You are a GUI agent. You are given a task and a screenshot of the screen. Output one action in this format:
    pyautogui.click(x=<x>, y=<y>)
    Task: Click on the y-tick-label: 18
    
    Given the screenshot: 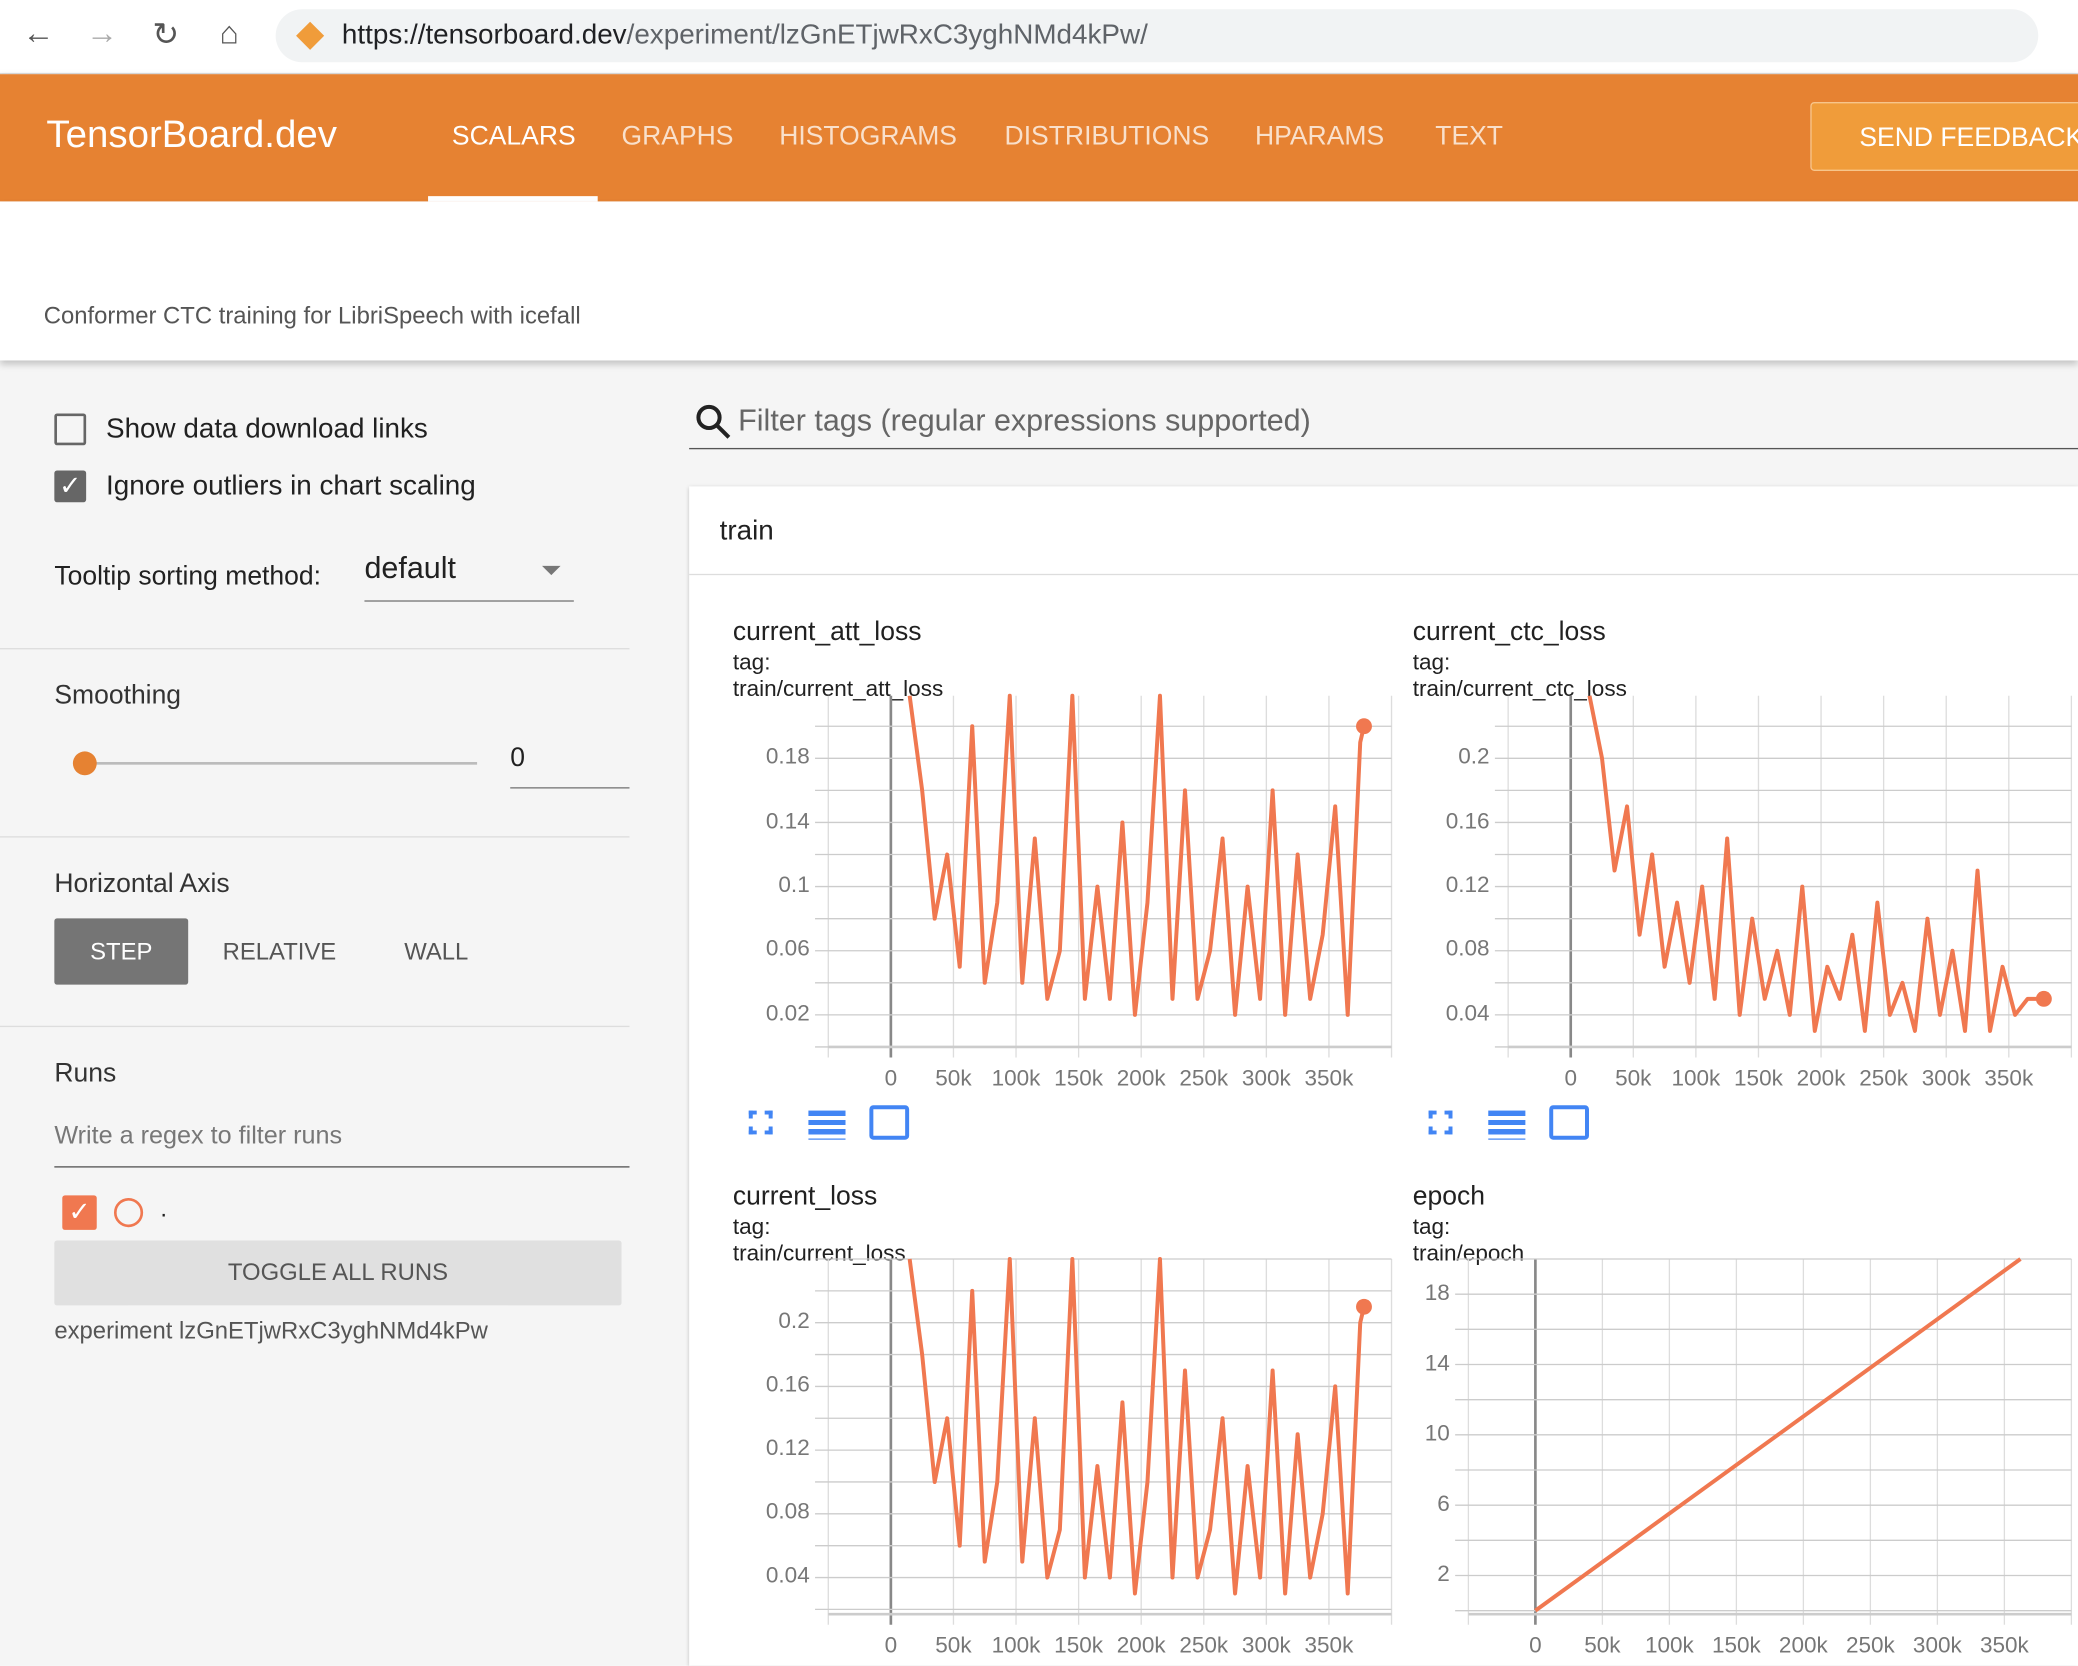 What is the action you would take?
    pyautogui.click(x=1437, y=1292)
    